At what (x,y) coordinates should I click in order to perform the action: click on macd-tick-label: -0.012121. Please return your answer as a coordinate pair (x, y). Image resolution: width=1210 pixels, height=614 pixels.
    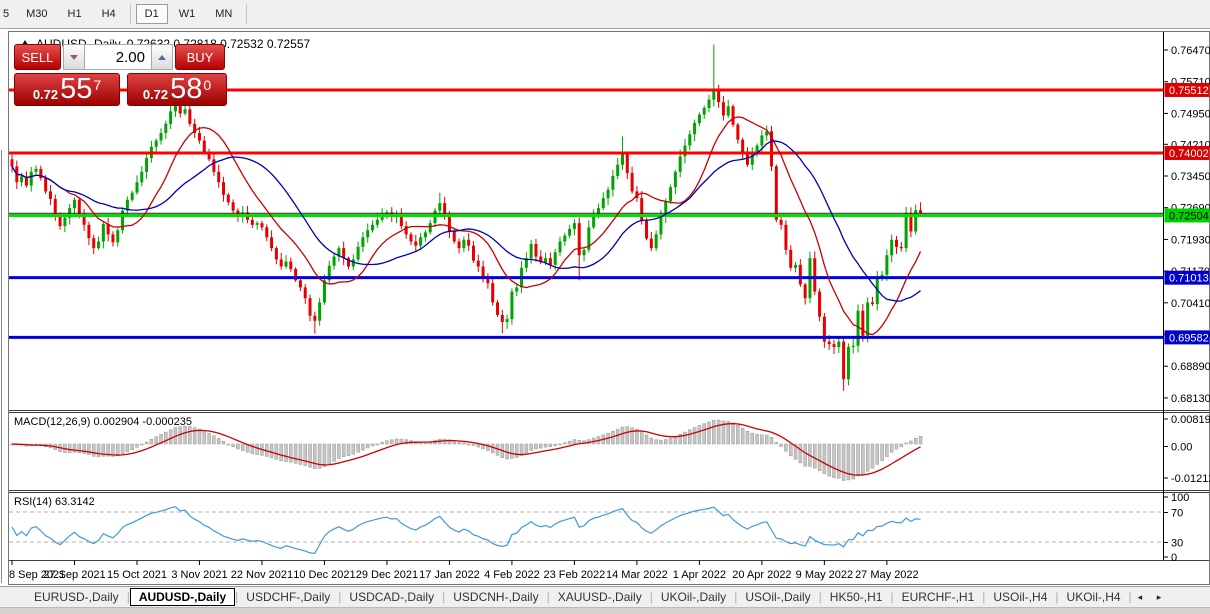
    Looking at the image, I should click on (1190, 479).